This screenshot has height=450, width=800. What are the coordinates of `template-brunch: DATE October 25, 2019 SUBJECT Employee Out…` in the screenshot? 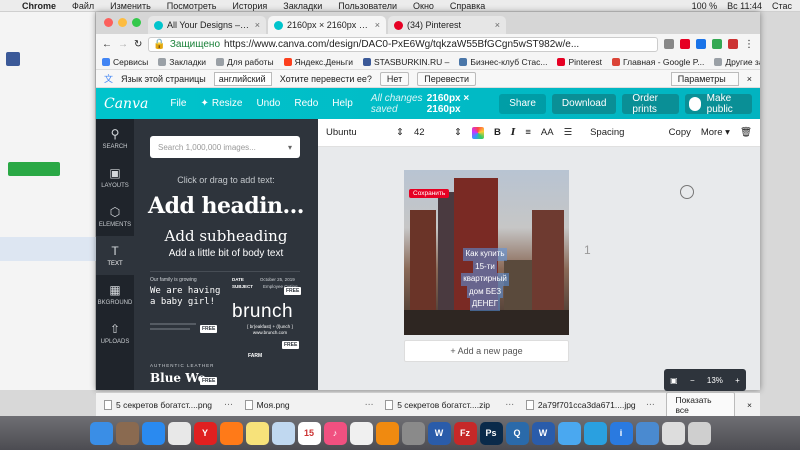 It's located at (270, 323).